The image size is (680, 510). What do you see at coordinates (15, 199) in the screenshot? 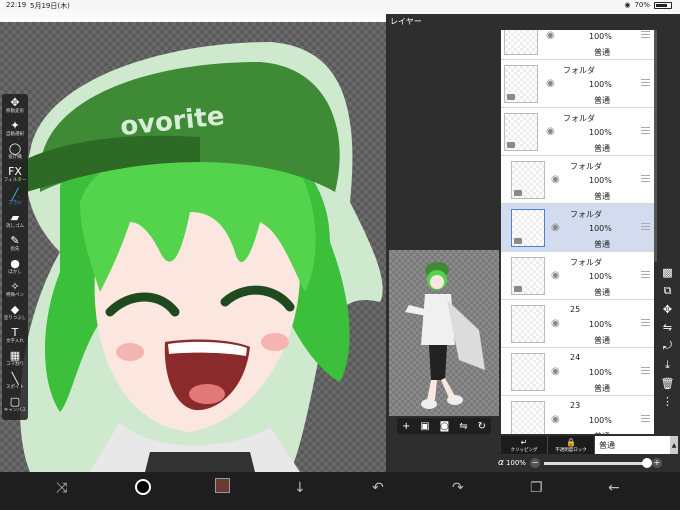
I see `brush-tool: ╱ ブラシ` at bounding box center [15, 199].